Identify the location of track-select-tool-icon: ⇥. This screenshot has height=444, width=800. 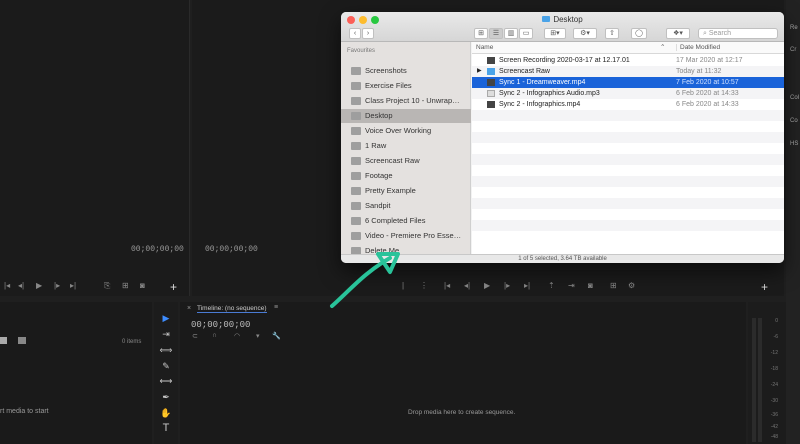
(166, 334).